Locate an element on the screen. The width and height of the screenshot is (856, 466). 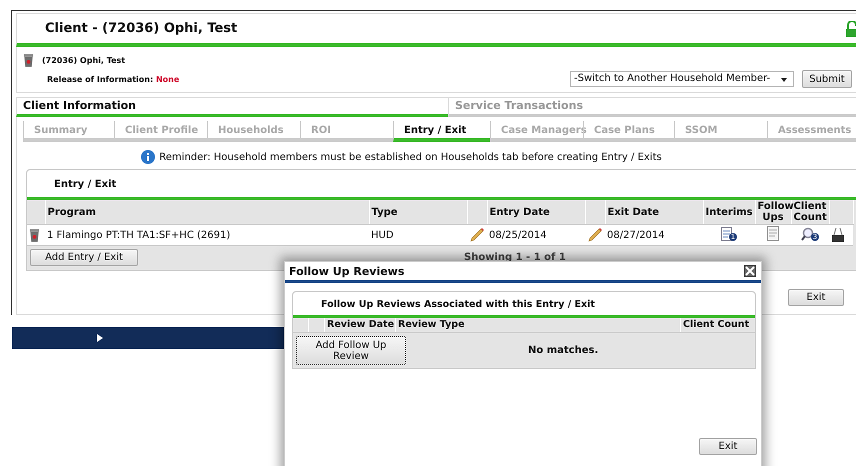
table-cell: 08/25/2014 is located at coordinates (536, 235).